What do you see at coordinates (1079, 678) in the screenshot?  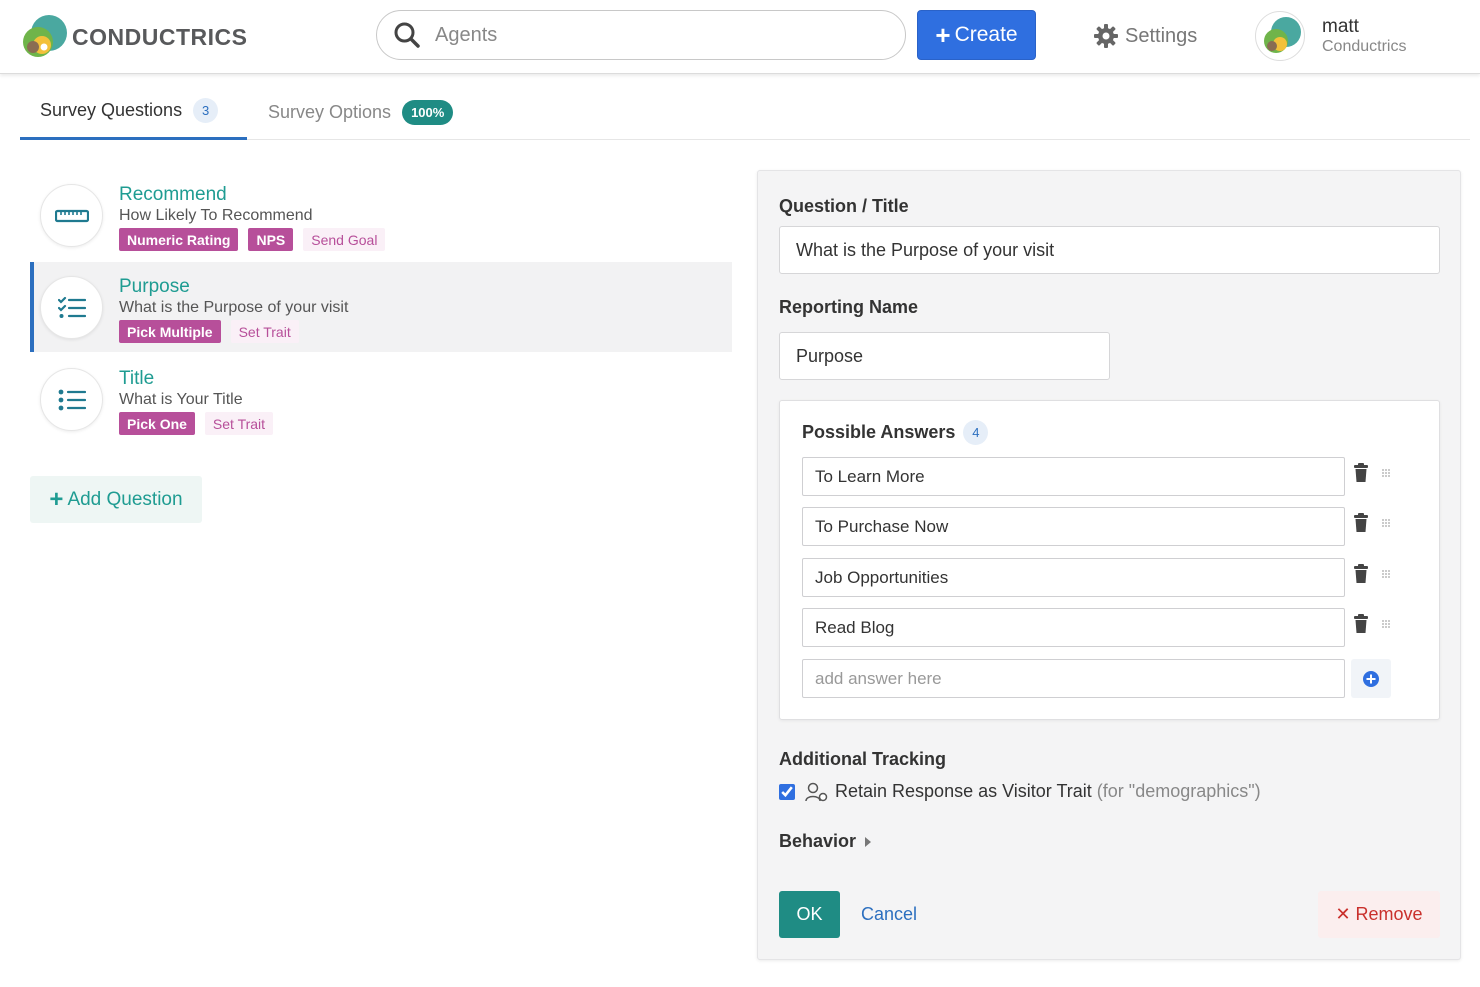 I see `add-answer-input` at bounding box center [1079, 678].